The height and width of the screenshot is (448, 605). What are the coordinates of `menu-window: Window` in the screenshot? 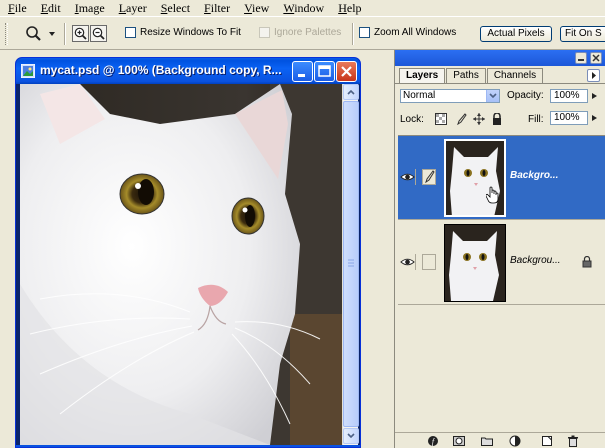 It's located at (303, 8).